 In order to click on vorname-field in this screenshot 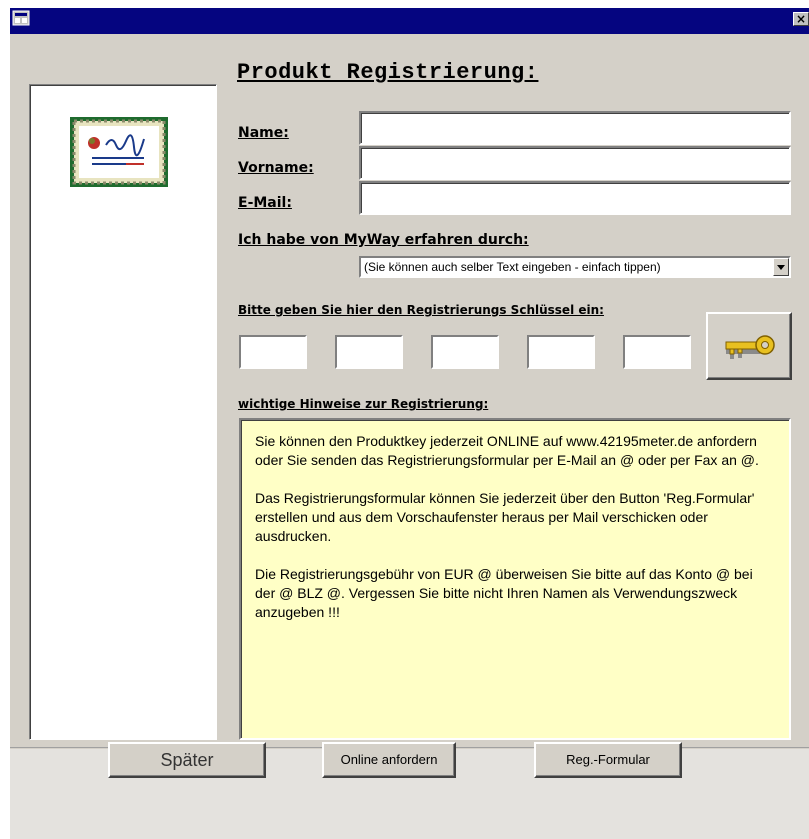, I will do `click(575, 163)`.